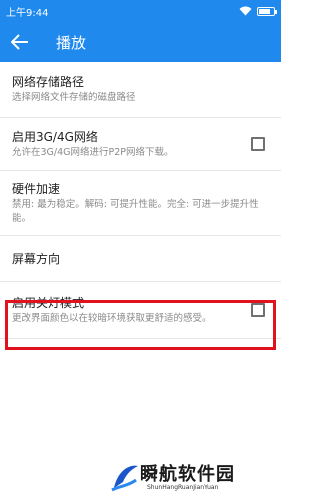 Image resolution: width=320 pixels, height=500 pixels. What do you see at coordinates (258, 144) in the screenshot?
I see `enable-3g-4g-checkbox` at bounding box center [258, 144].